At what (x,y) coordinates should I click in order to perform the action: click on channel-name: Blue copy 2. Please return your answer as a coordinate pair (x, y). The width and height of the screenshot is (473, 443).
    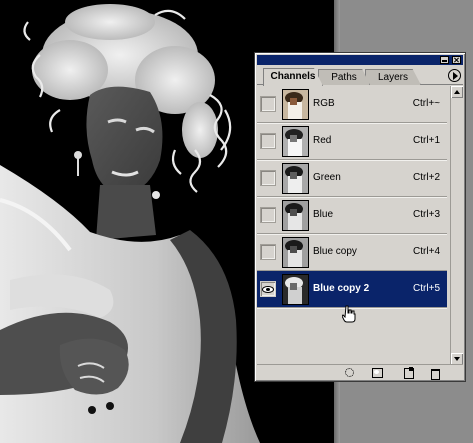
    Looking at the image, I should click on (341, 288).